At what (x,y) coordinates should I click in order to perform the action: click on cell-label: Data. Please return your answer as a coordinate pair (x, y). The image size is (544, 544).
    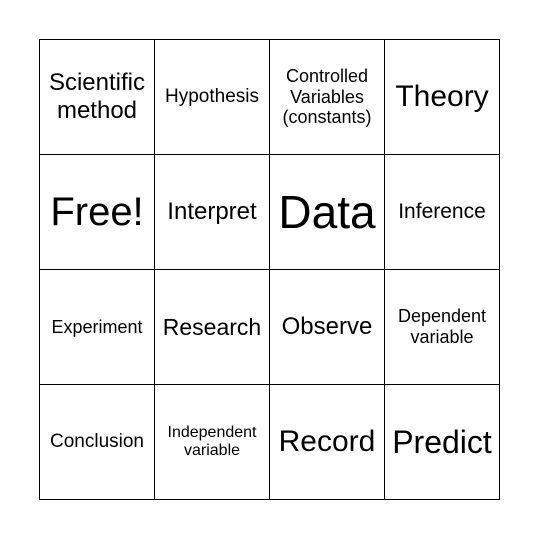
    Looking at the image, I should click on (327, 211).